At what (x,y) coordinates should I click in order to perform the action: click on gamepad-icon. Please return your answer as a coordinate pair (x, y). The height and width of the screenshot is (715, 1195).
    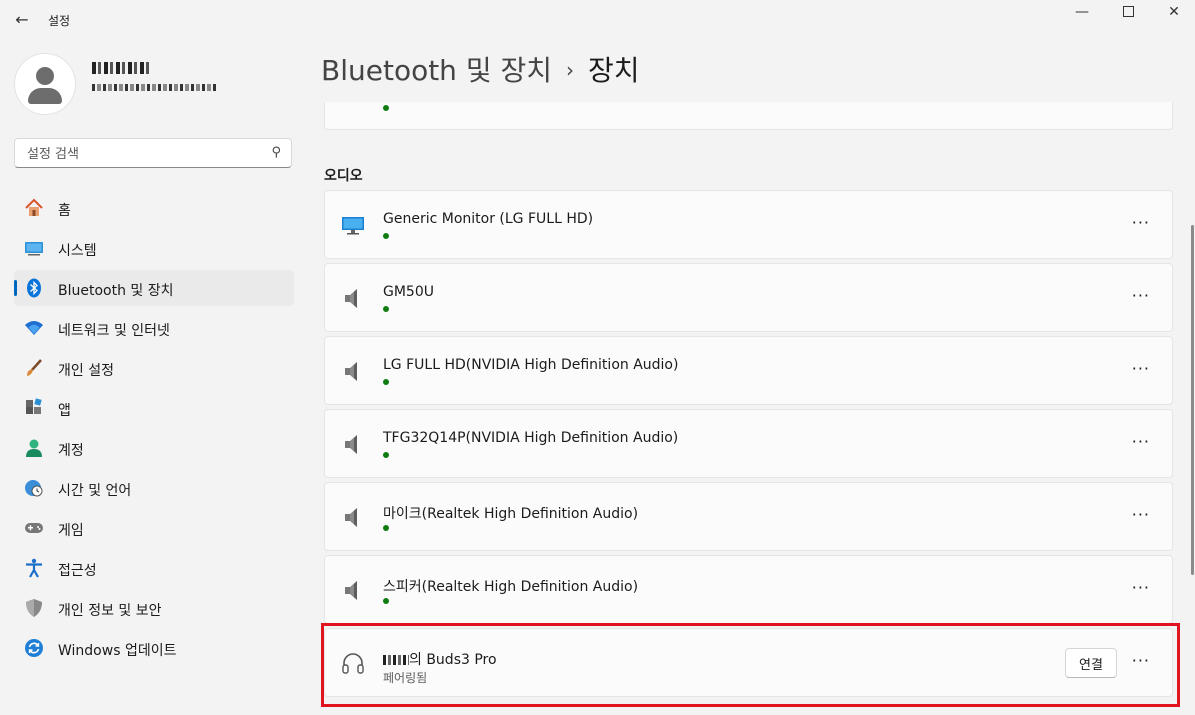
    Looking at the image, I should click on (34, 528).